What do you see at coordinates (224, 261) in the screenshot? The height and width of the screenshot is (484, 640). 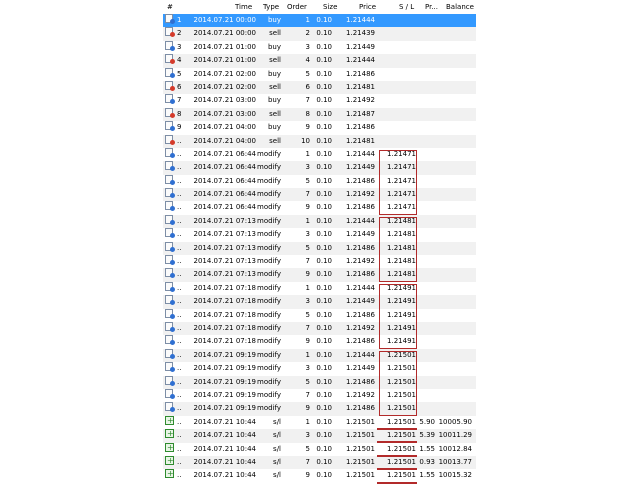 I see `cell-time: 2014.07.21 07:13` at bounding box center [224, 261].